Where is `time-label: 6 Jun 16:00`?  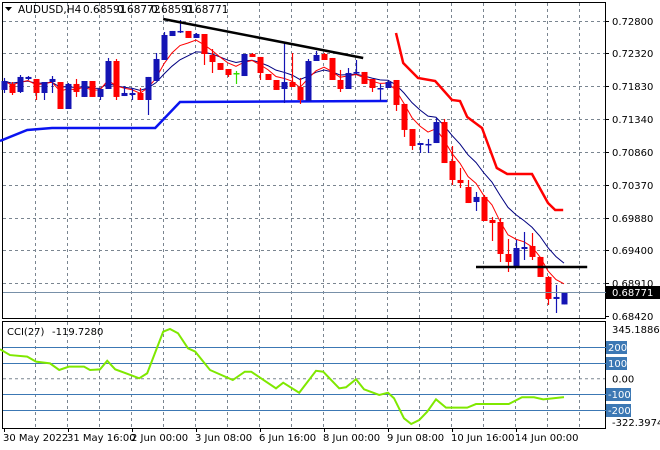 time-label: 6 Jun 16:00 is located at coordinates (287, 438).